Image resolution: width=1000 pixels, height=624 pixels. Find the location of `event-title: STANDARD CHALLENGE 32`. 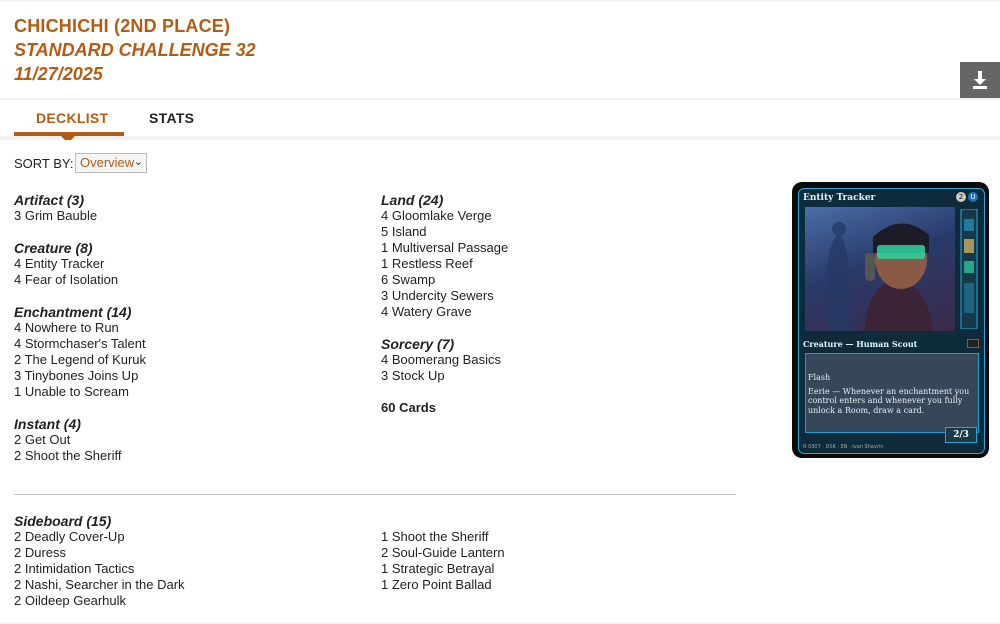

event-title: STANDARD CHALLENGE 32 is located at coordinates (135, 50).